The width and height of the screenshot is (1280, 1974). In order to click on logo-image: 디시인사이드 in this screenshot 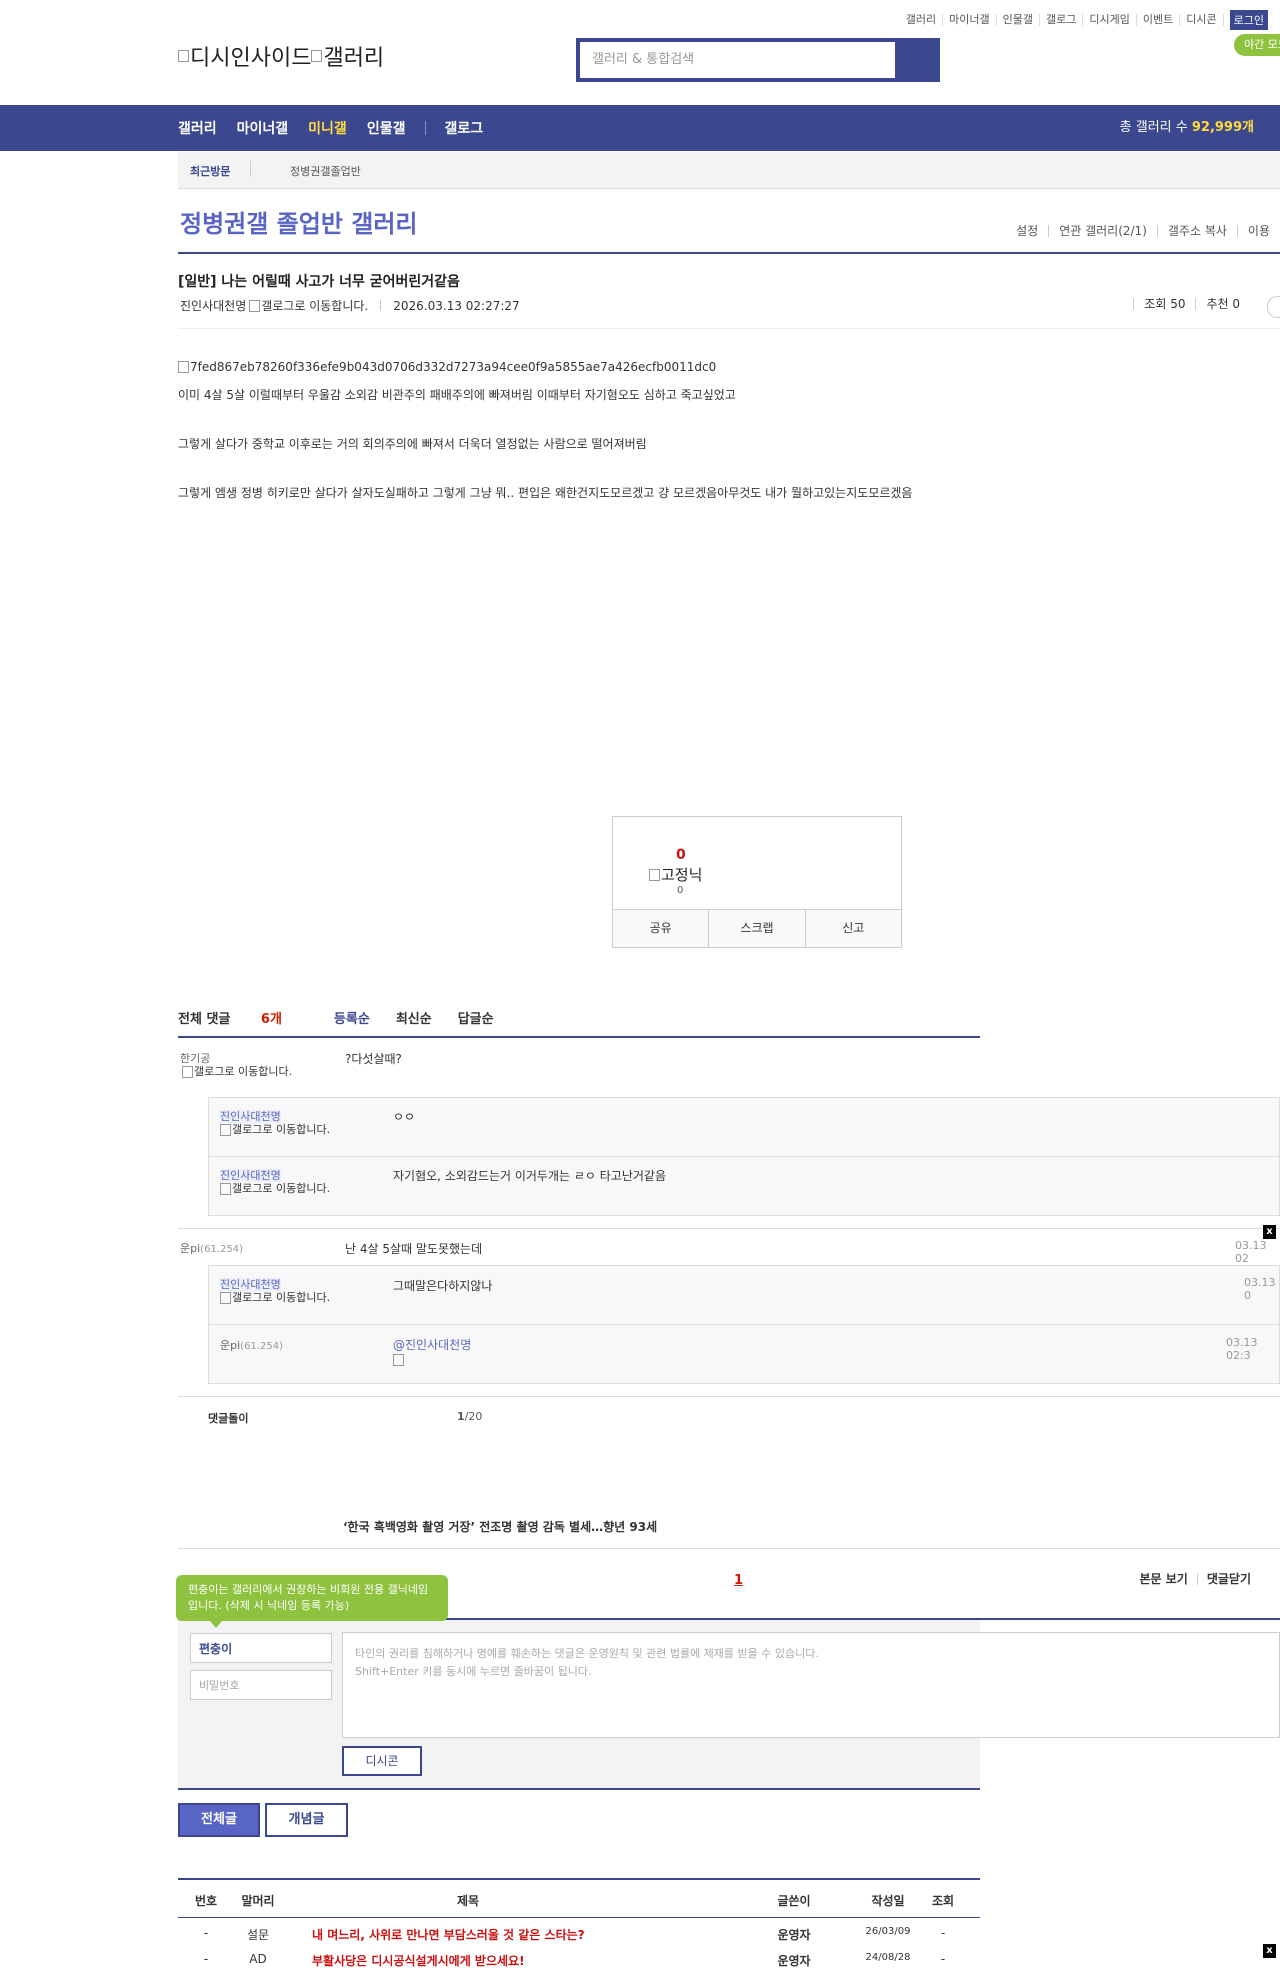, I will do `click(244, 56)`.